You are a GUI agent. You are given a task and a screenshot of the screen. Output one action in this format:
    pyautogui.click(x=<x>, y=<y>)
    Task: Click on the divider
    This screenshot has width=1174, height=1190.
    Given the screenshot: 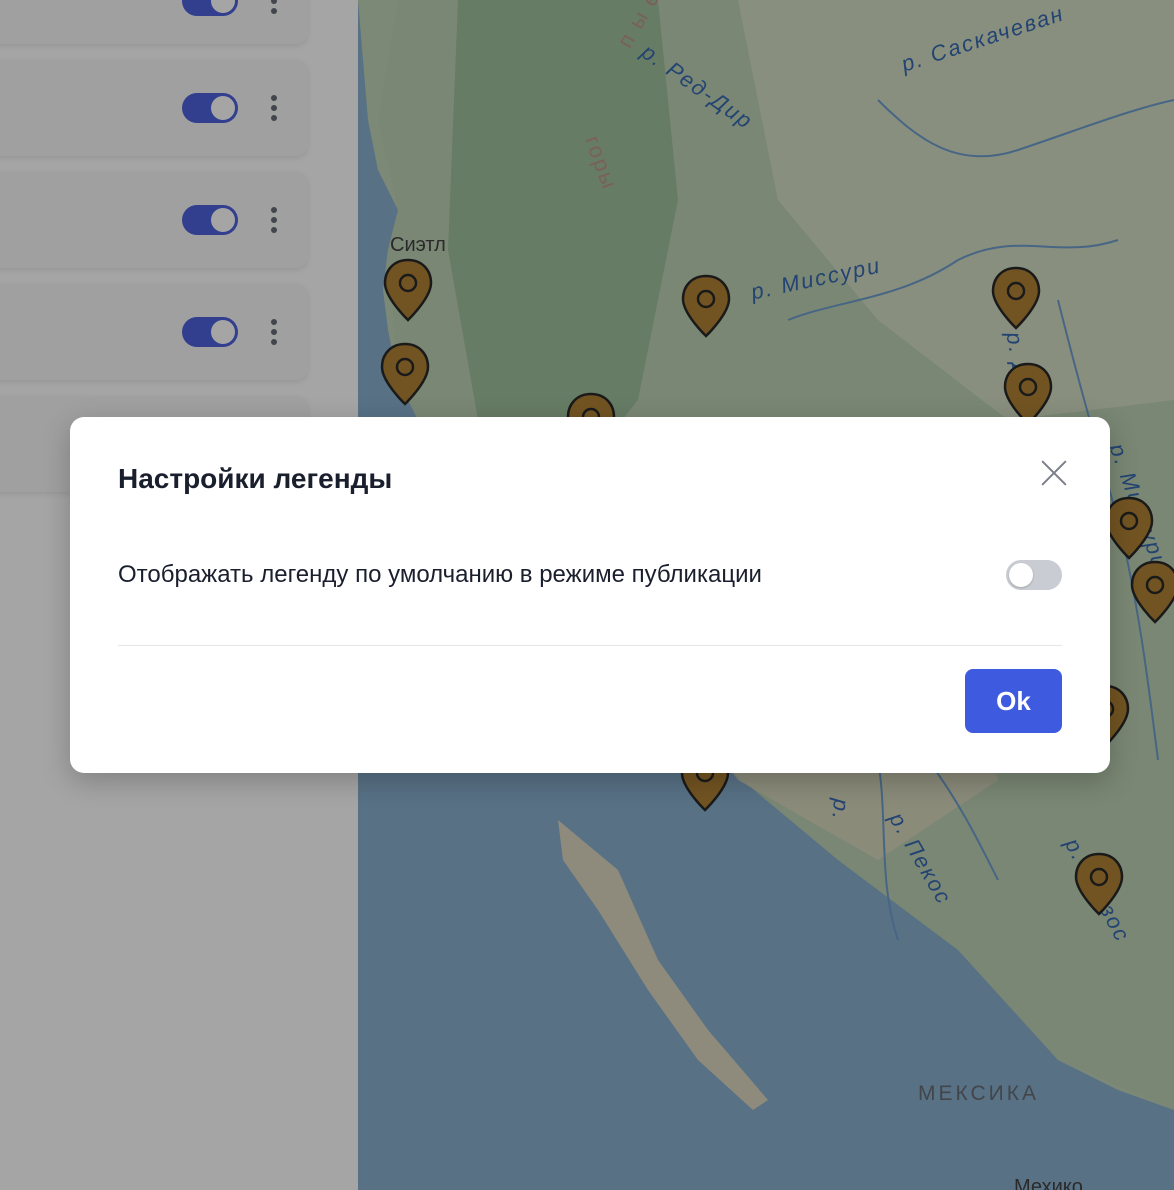 What is the action you would take?
    pyautogui.click(x=590, y=645)
    